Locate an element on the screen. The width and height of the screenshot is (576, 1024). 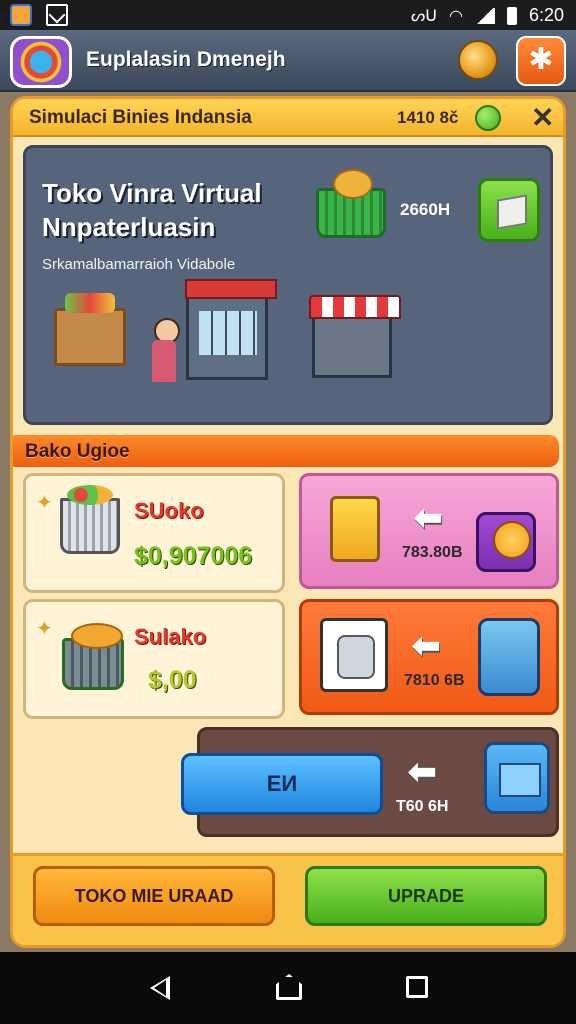
tablet-icon is located at coordinates (509, 657).